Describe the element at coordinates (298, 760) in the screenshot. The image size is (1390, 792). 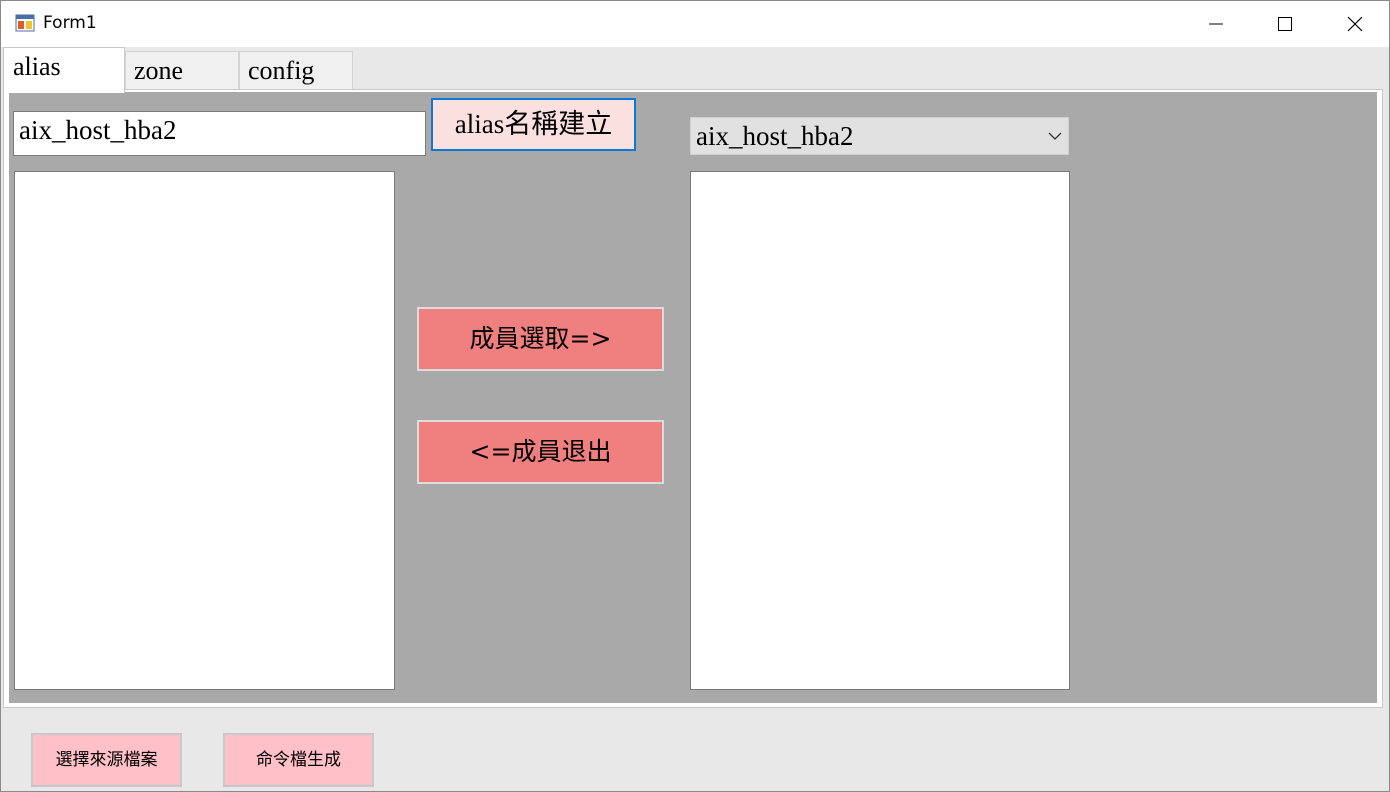
I see `generate-command-file-button: 命令檔生成` at that location.